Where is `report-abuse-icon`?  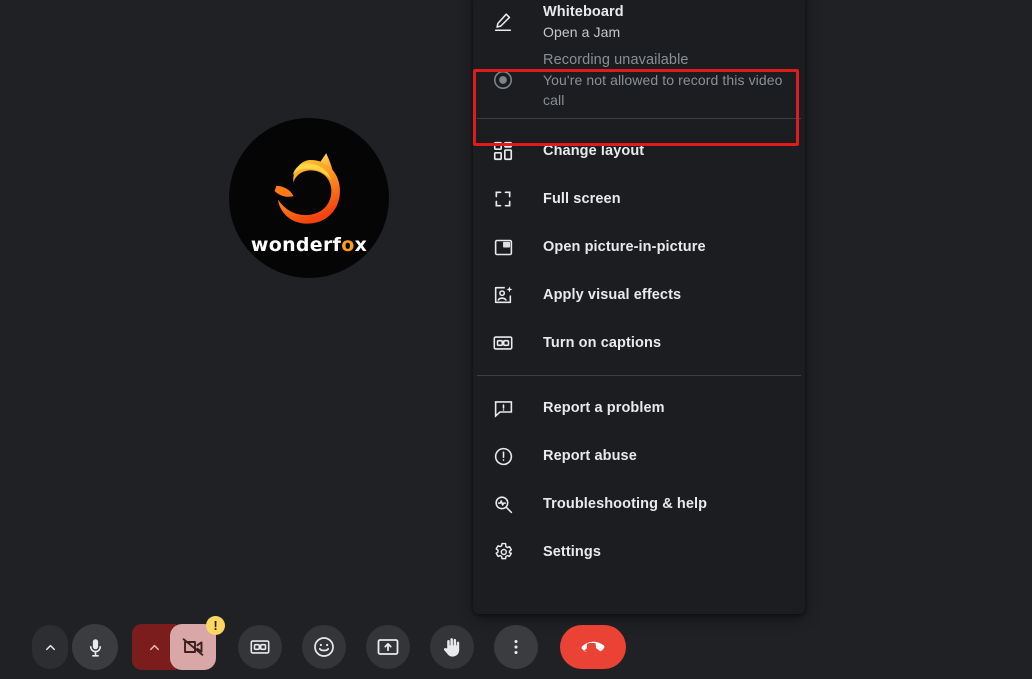
report-abuse-icon is located at coordinates (503, 456).